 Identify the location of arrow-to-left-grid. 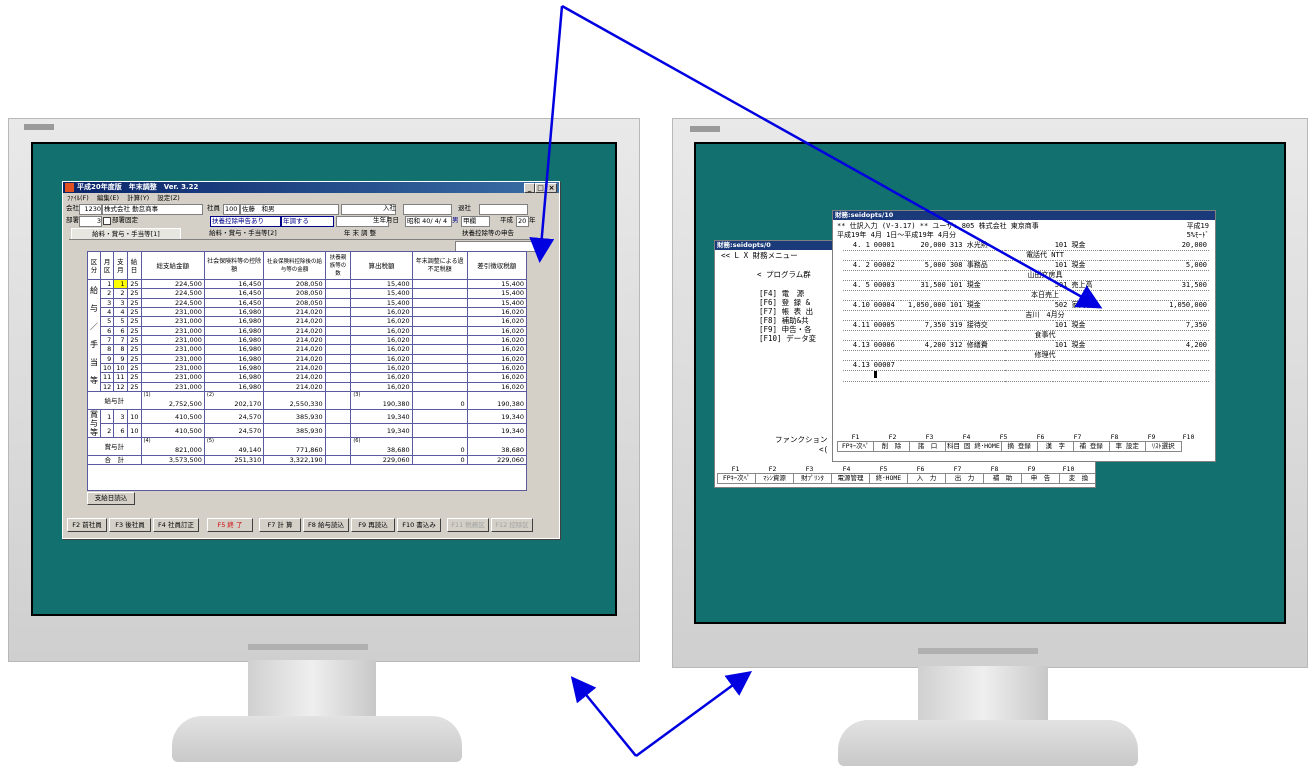
(546, 134).